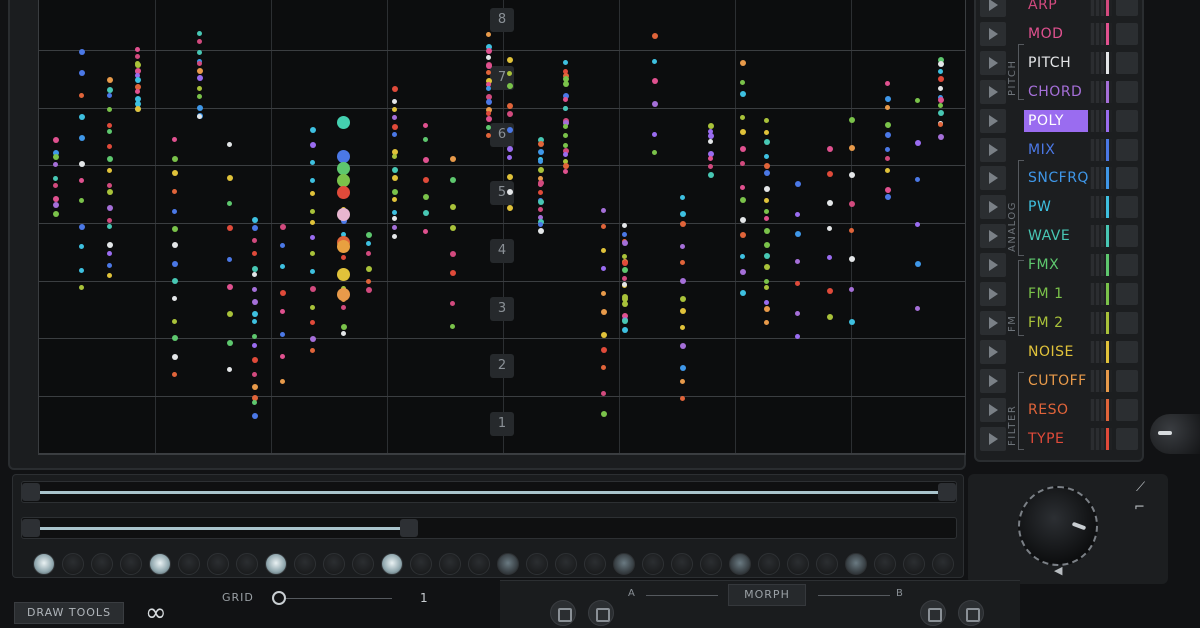  I want to click on infinity-icon: ∞, so click(156, 613).